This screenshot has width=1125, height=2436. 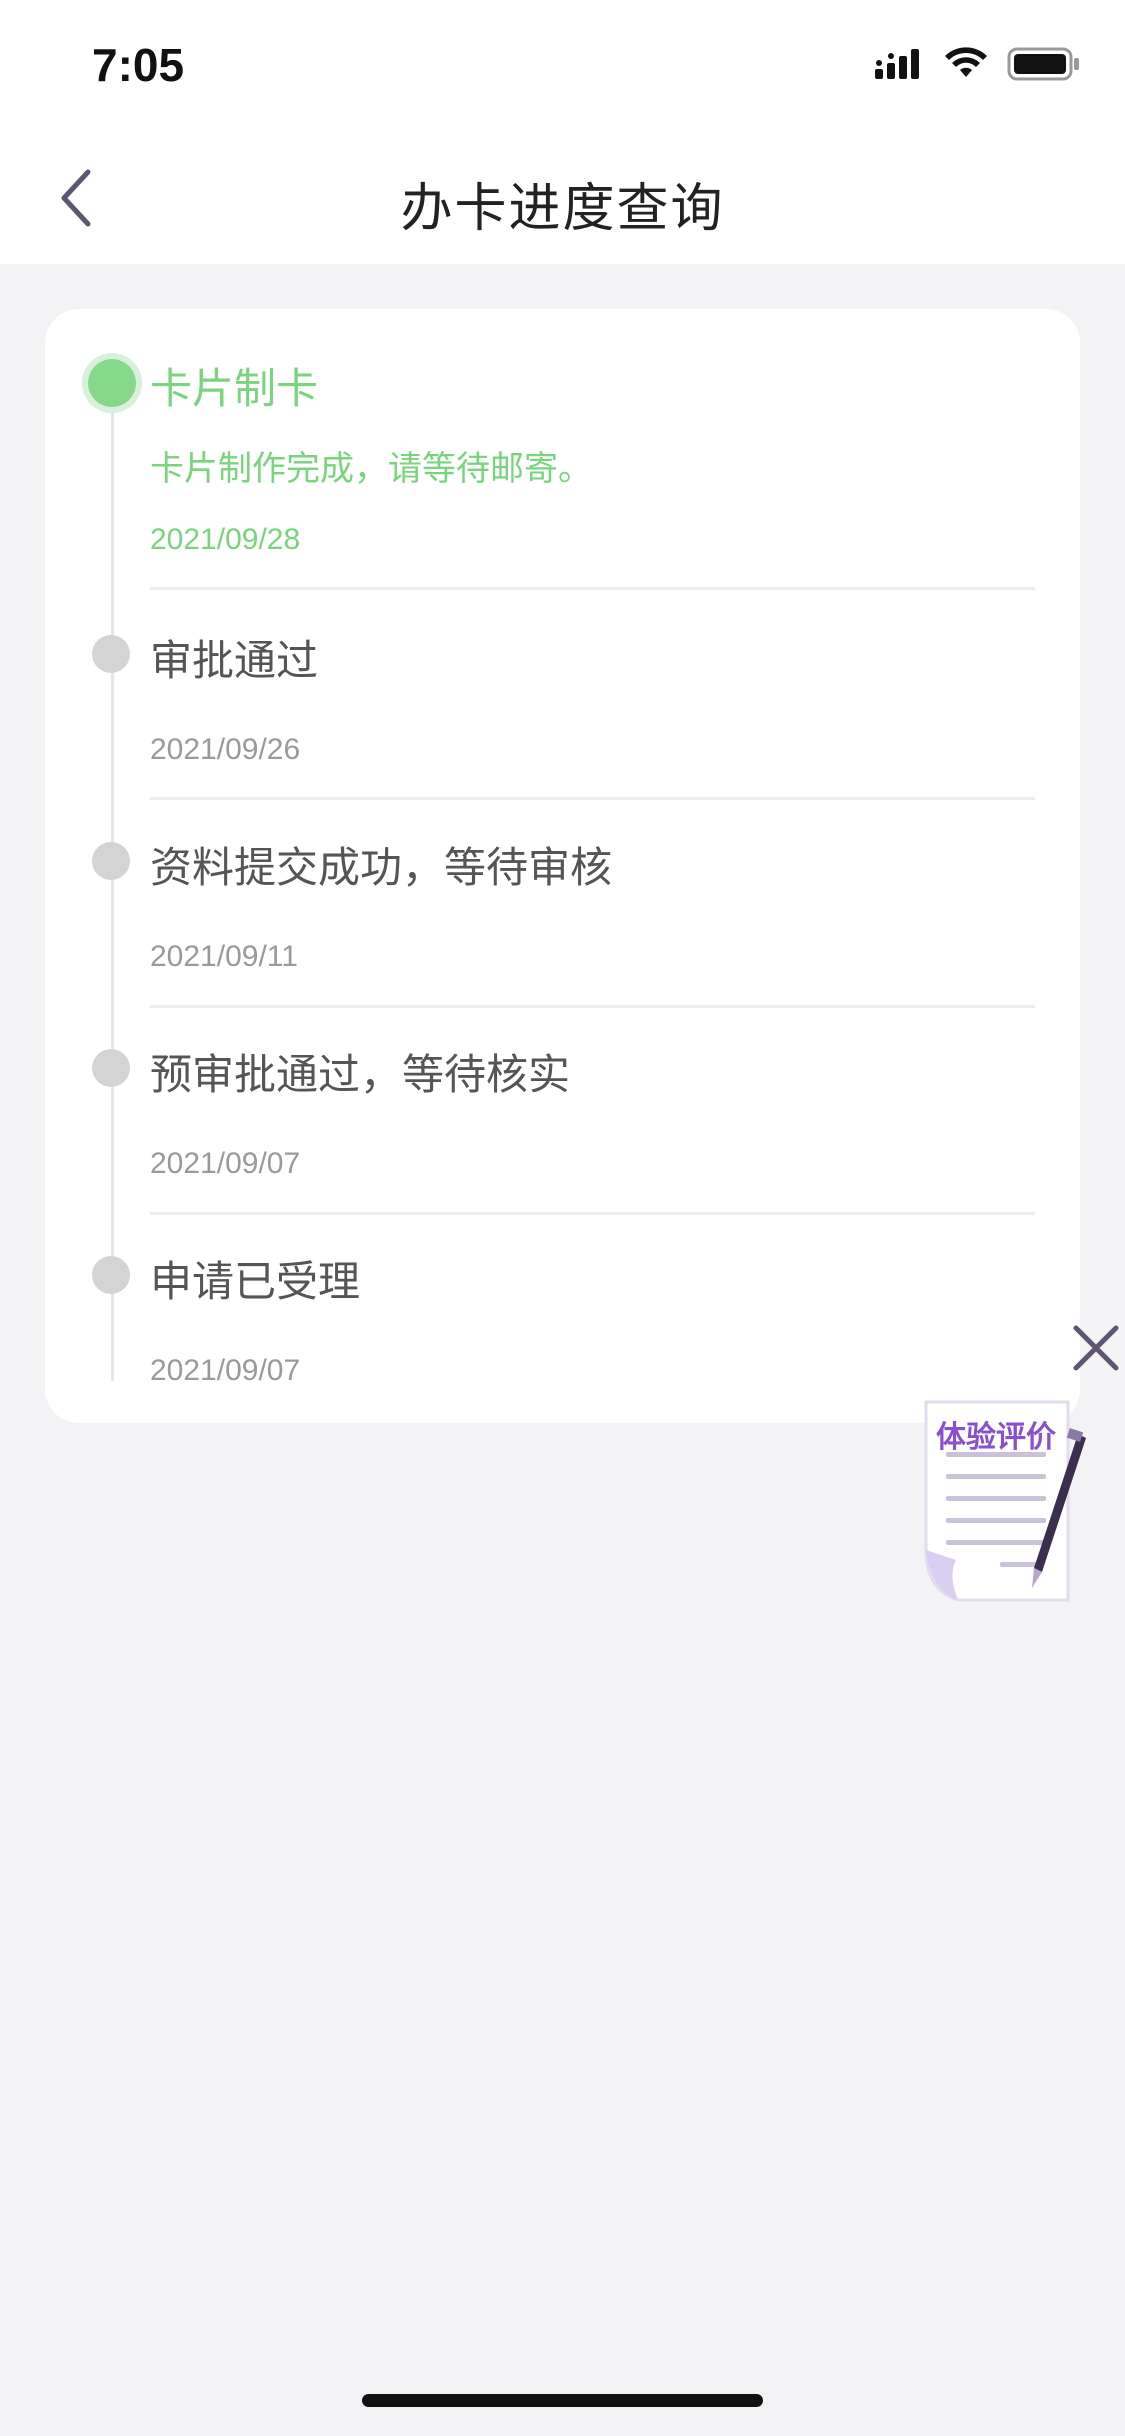 I want to click on wifi-icon, so click(x=966, y=62).